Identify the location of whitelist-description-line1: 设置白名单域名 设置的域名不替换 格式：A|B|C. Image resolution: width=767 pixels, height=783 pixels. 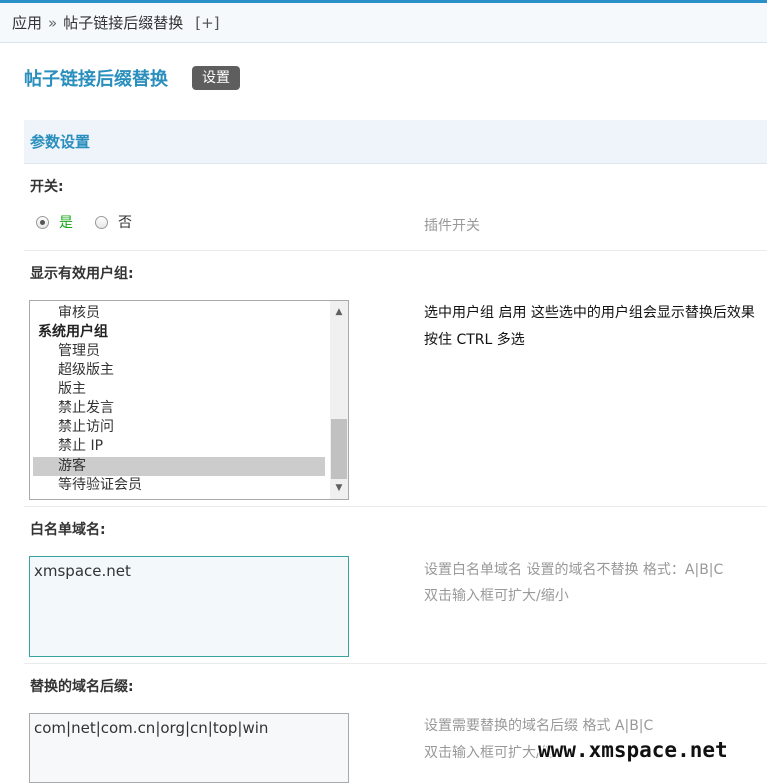
(574, 570).